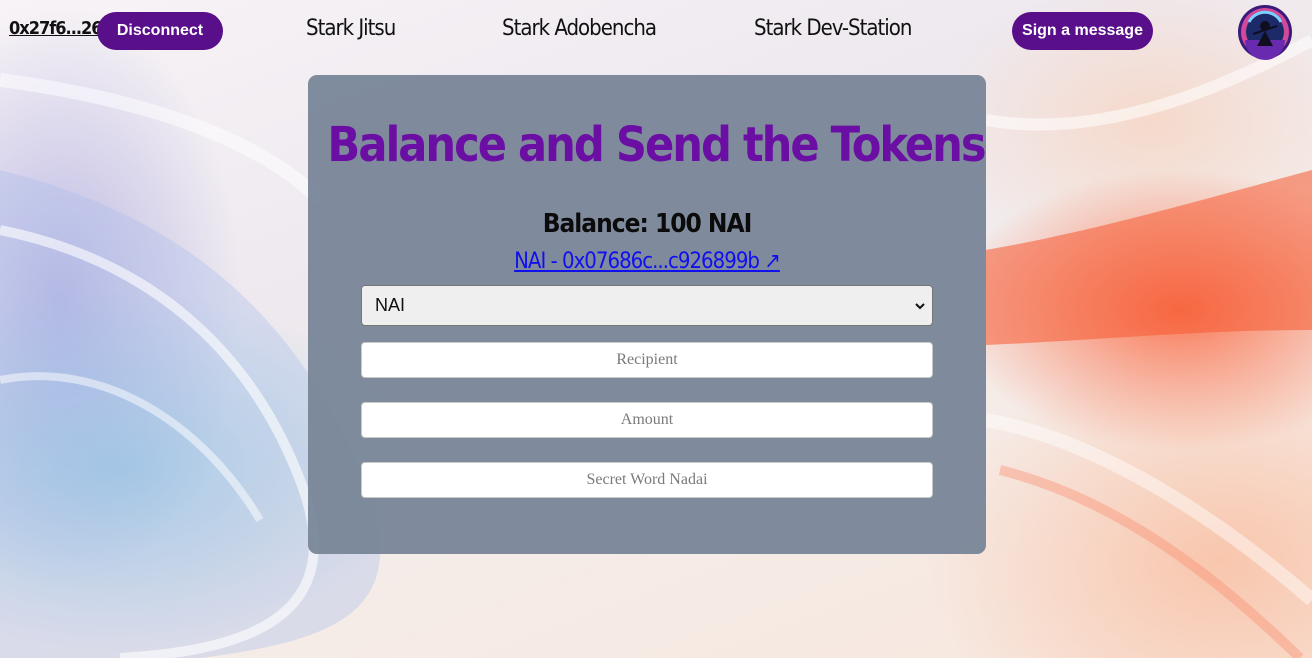 This screenshot has width=1312, height=658. What do you see at coordinates (656, 145) in the screenshot?
I see `page-title: Balance and Send the Tokens` at bounding box center [656, 145].